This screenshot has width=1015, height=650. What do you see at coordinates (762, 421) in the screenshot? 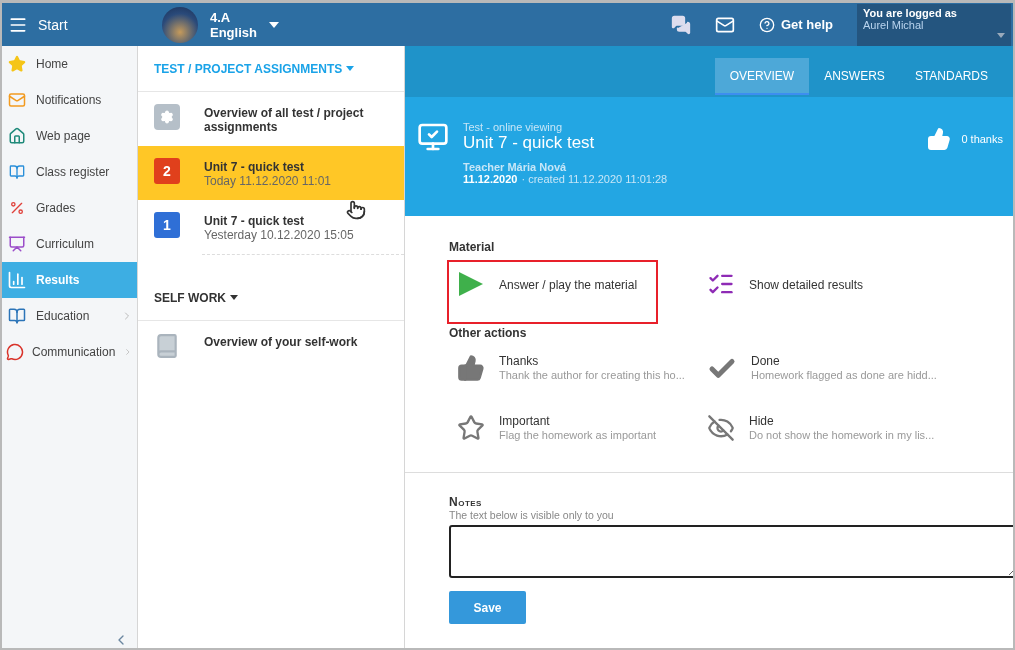
I see `action-label: Hide` at bounding box center [762, 421].